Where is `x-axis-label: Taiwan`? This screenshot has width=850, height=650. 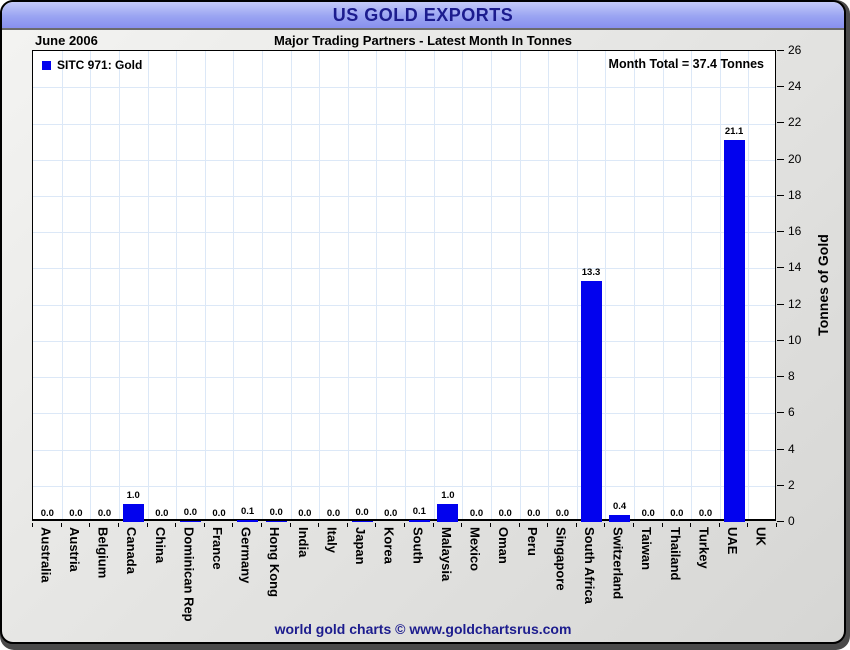
x-axis-label: Taiwan is located at coordinates (647, 549).